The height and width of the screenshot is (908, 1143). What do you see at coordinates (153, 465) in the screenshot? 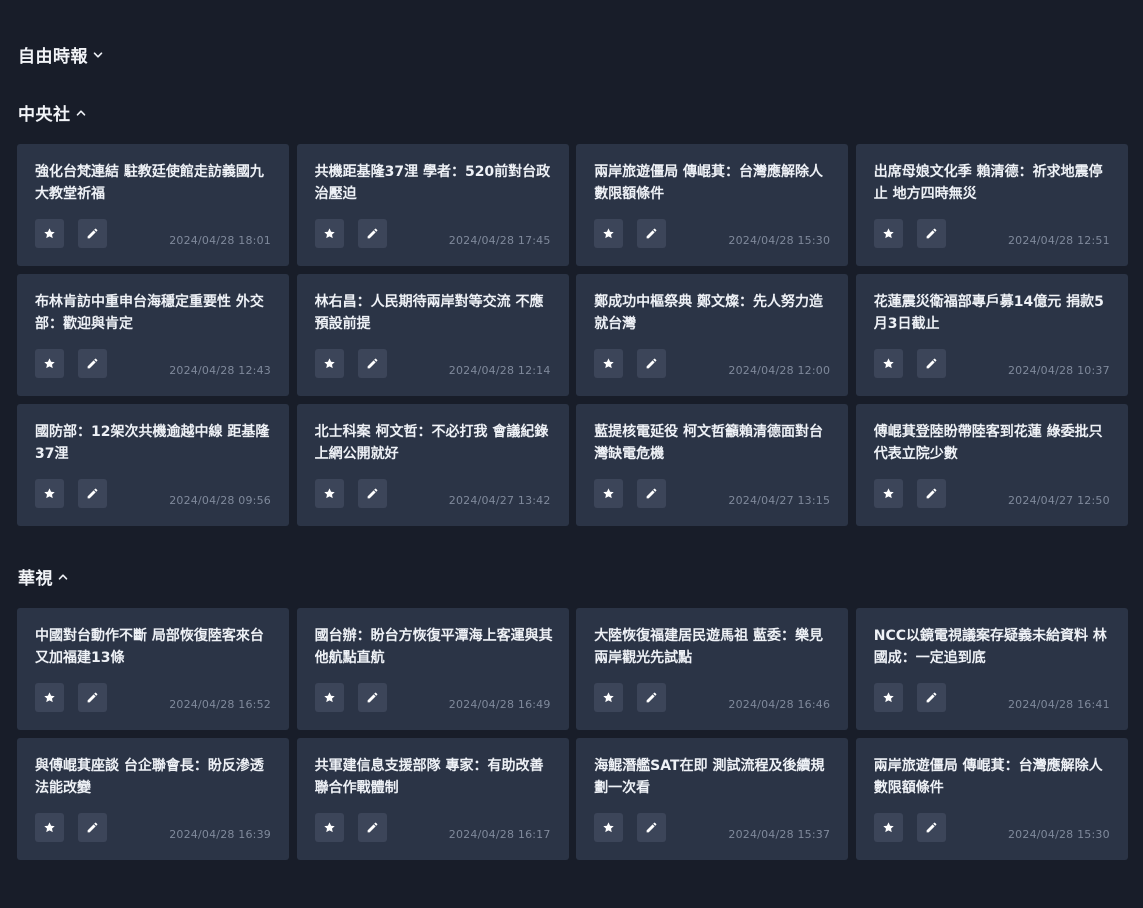
I see `news-card: 國防部：12架次共機逾越中線 距基隆37浬 2024/04/28 09:56` at bounding box center [153, 465].